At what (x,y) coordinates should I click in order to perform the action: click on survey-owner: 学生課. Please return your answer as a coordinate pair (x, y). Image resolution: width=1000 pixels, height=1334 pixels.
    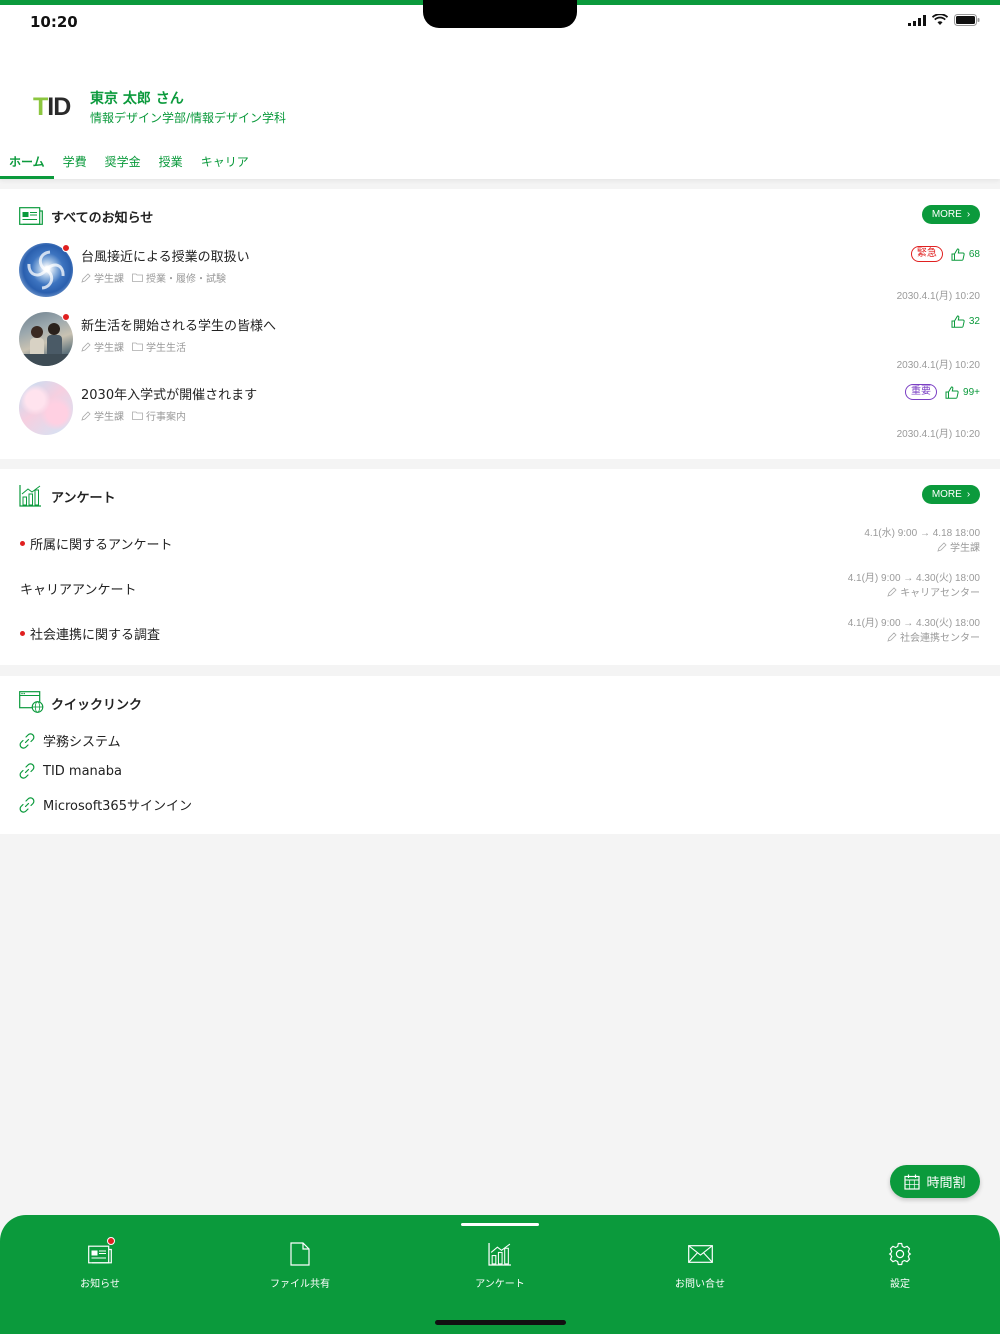
    Looking at the image, I should click on (958, 546).